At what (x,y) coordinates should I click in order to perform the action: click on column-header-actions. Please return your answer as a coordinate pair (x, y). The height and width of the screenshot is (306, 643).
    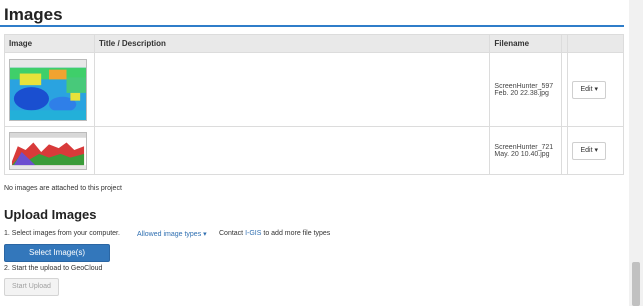
    Looking at the image, I should click on (595, 43).